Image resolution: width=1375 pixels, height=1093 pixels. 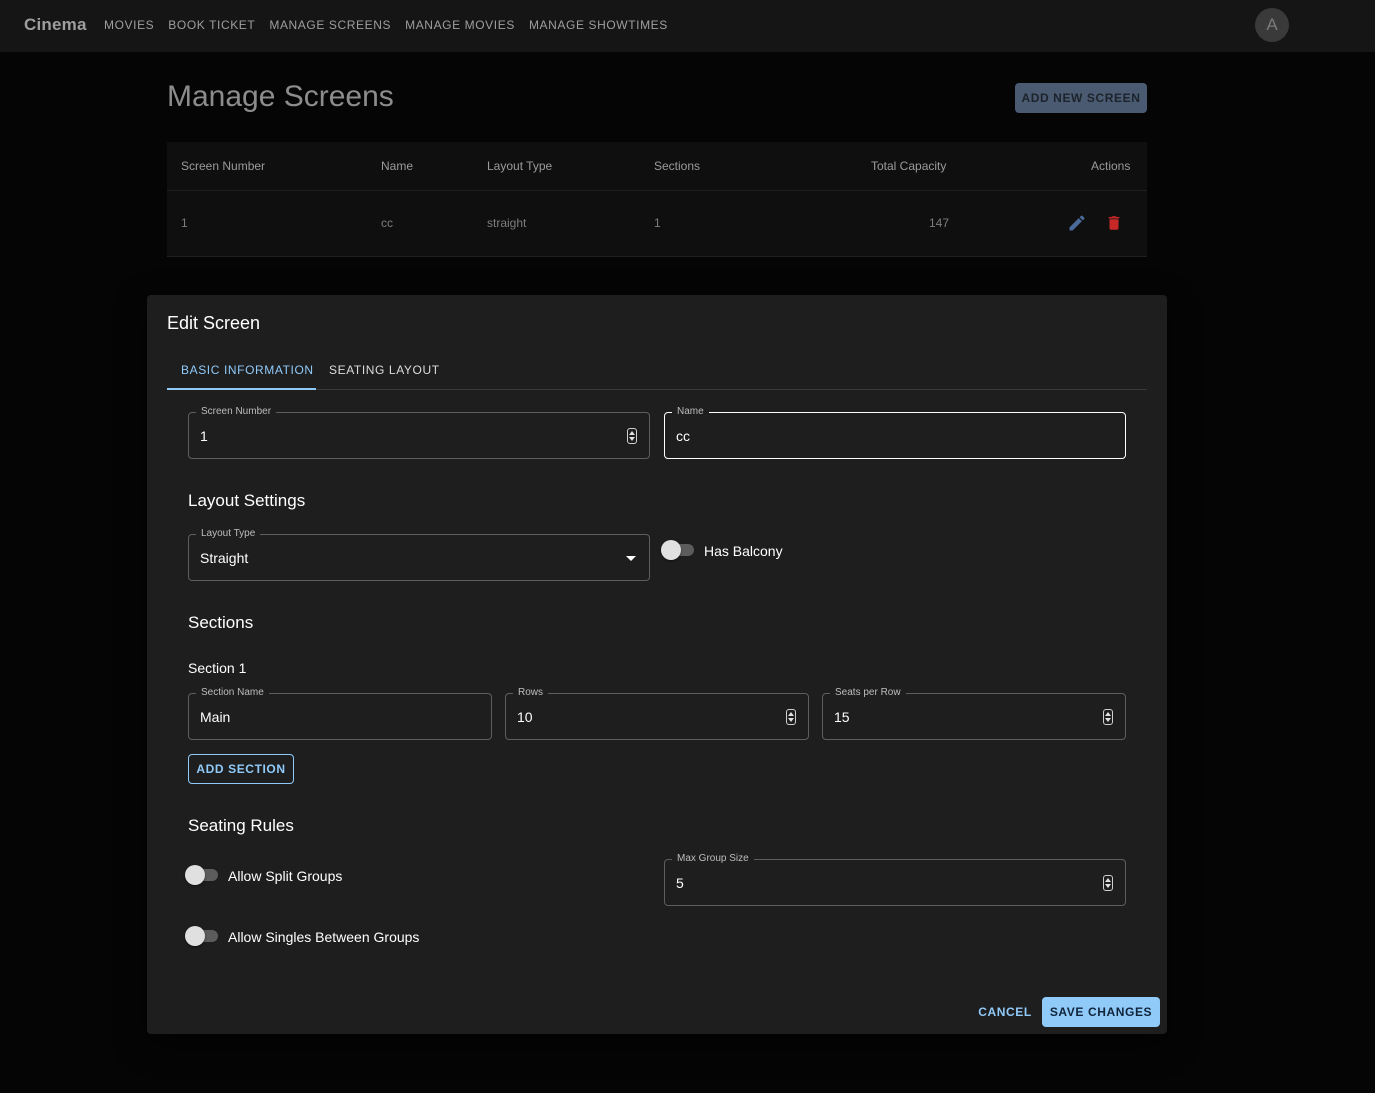 I want to click on screen-number-field: Screen Number 1, so click(x=419, y=432).